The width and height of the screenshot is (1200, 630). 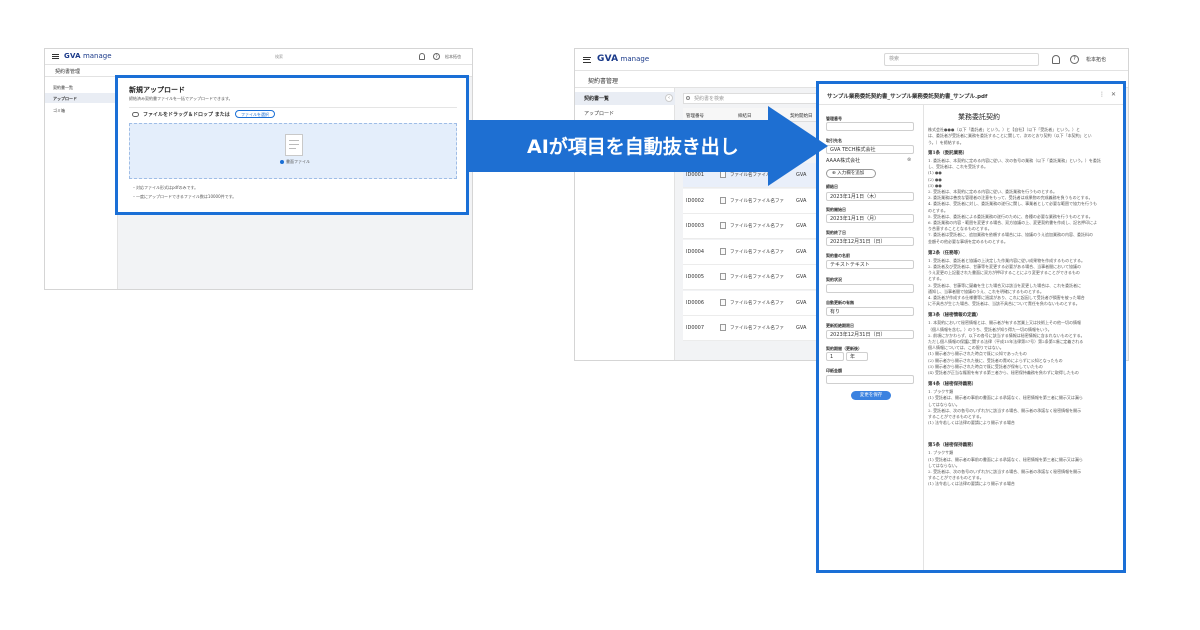 I want to click on table-row: ID0007 ファイル名ファイル名ファ GVA, so click(x=753, y=328).